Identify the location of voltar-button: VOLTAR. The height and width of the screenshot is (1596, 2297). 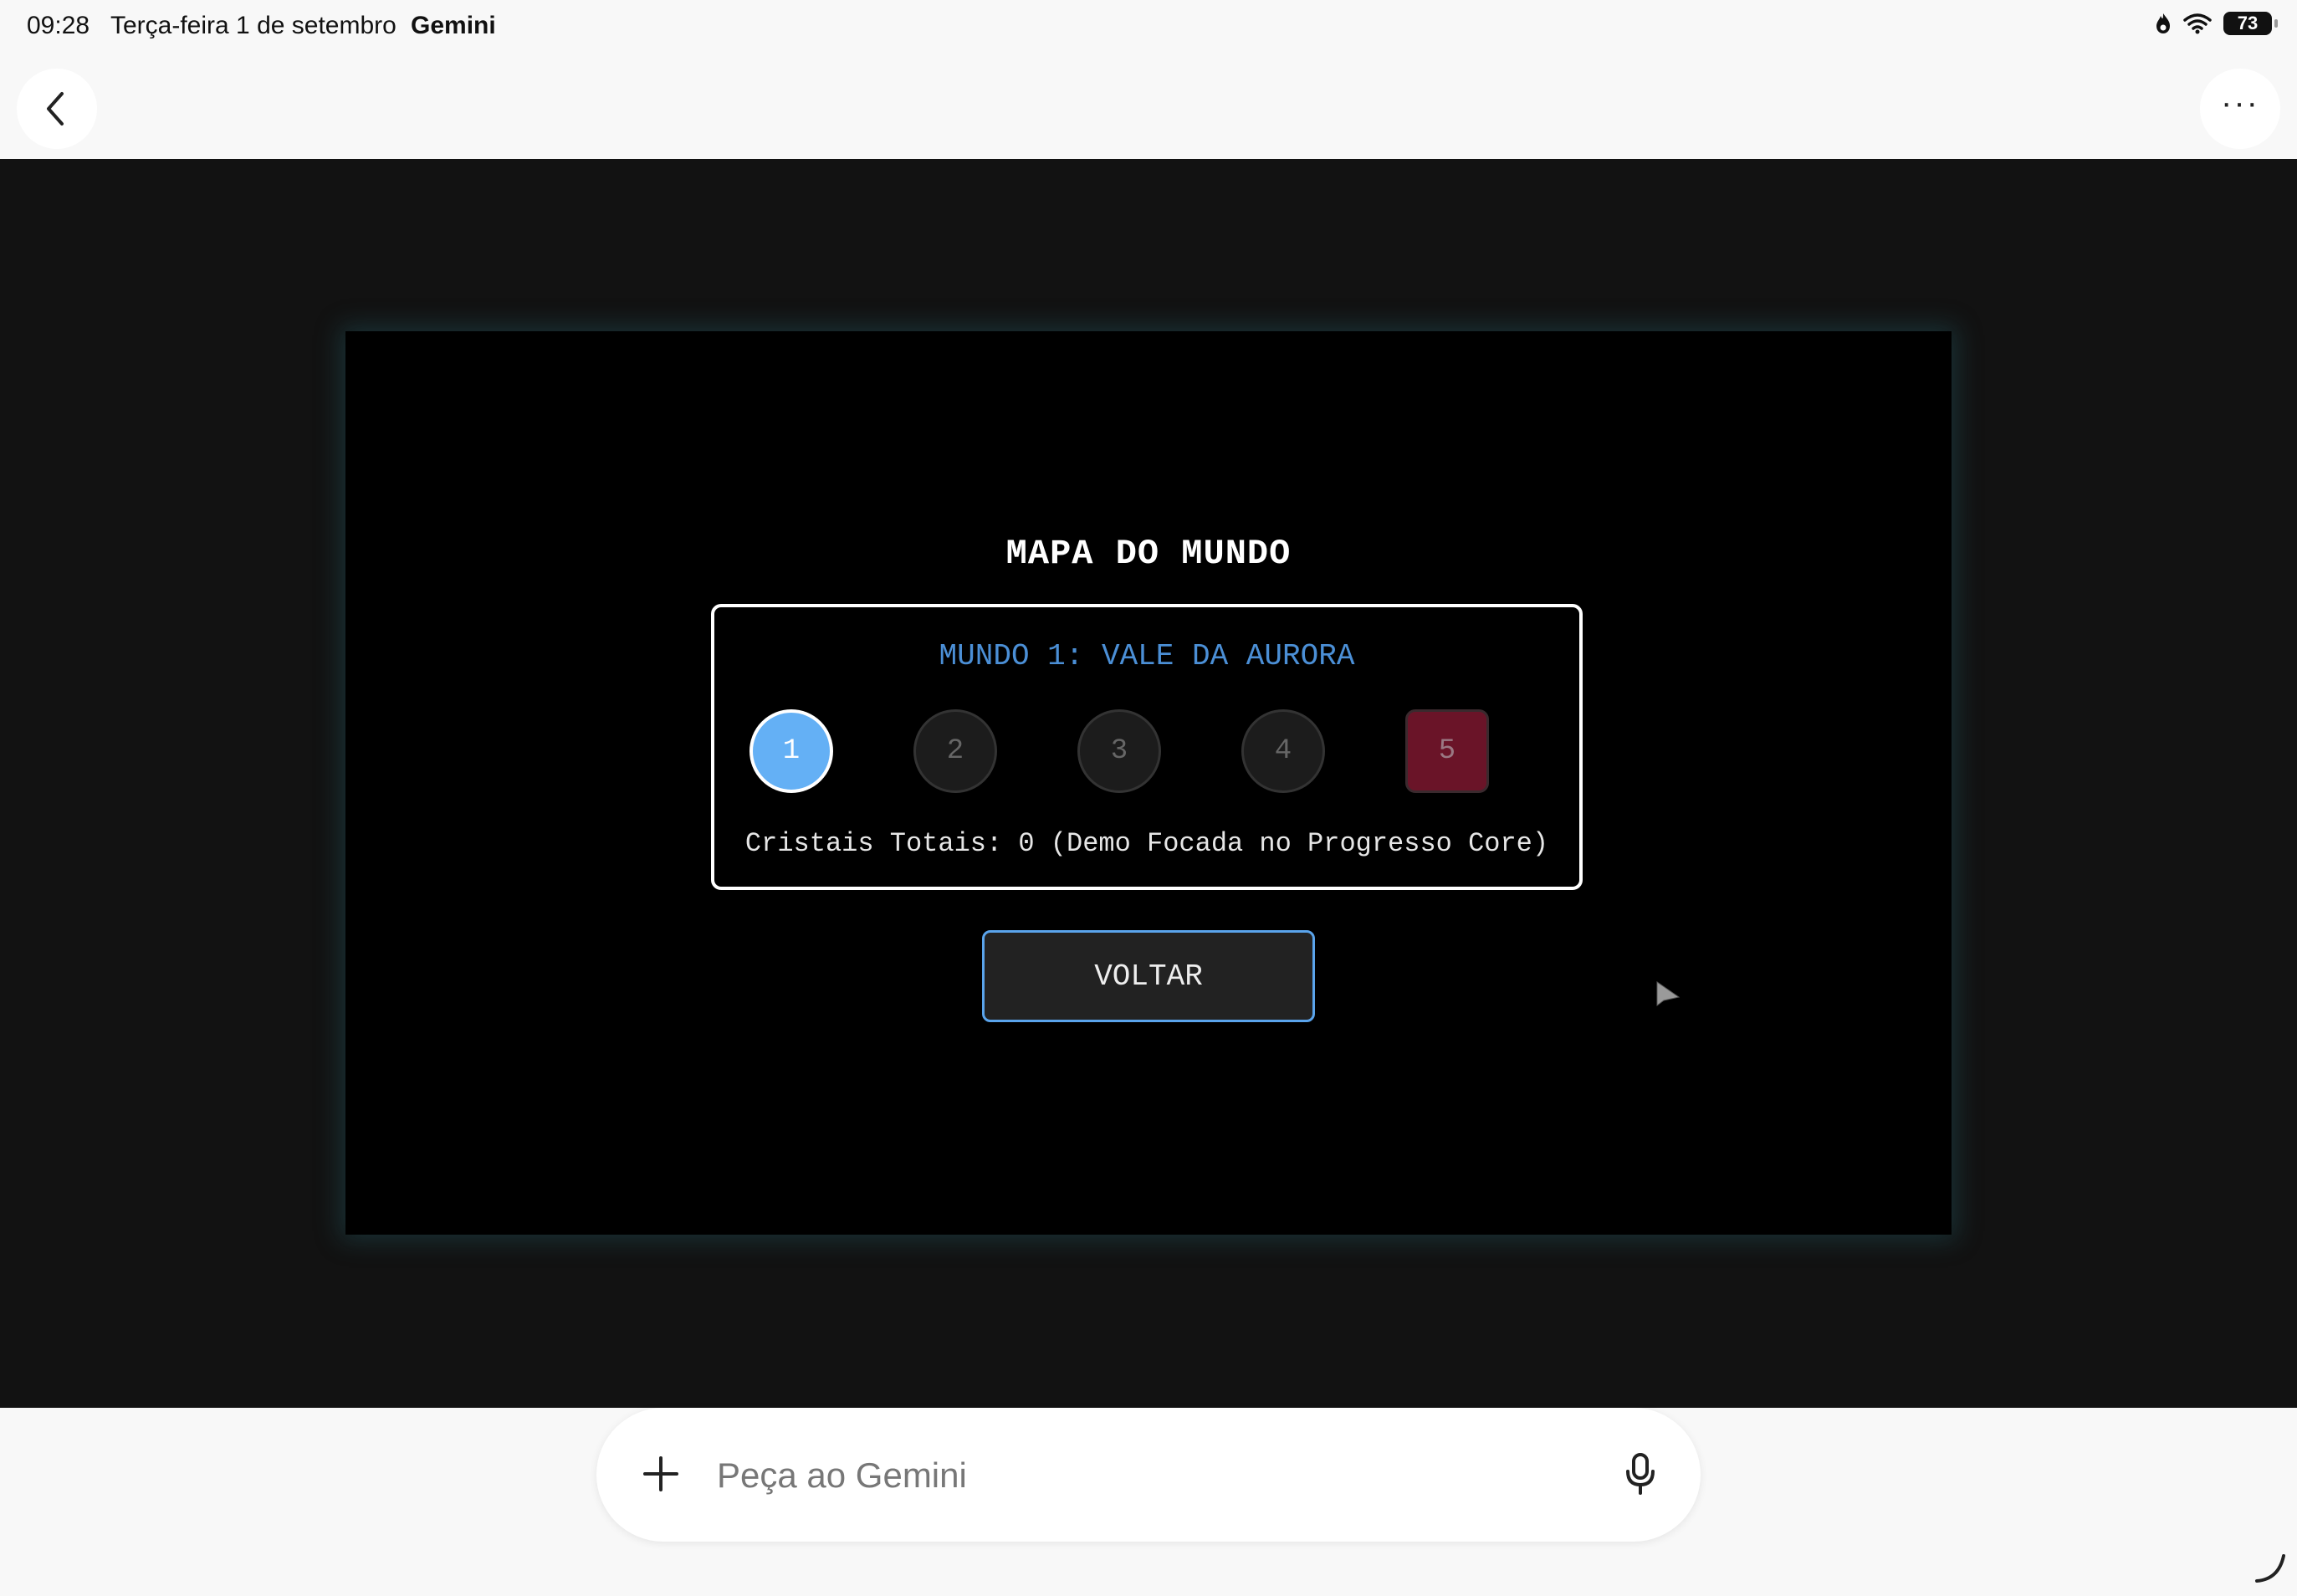
(1148, 976).